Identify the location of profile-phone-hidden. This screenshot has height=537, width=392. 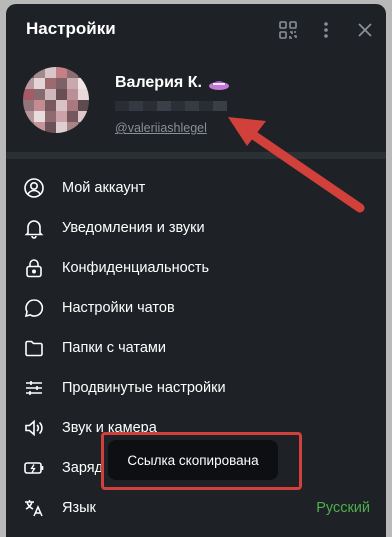
(171, 106).